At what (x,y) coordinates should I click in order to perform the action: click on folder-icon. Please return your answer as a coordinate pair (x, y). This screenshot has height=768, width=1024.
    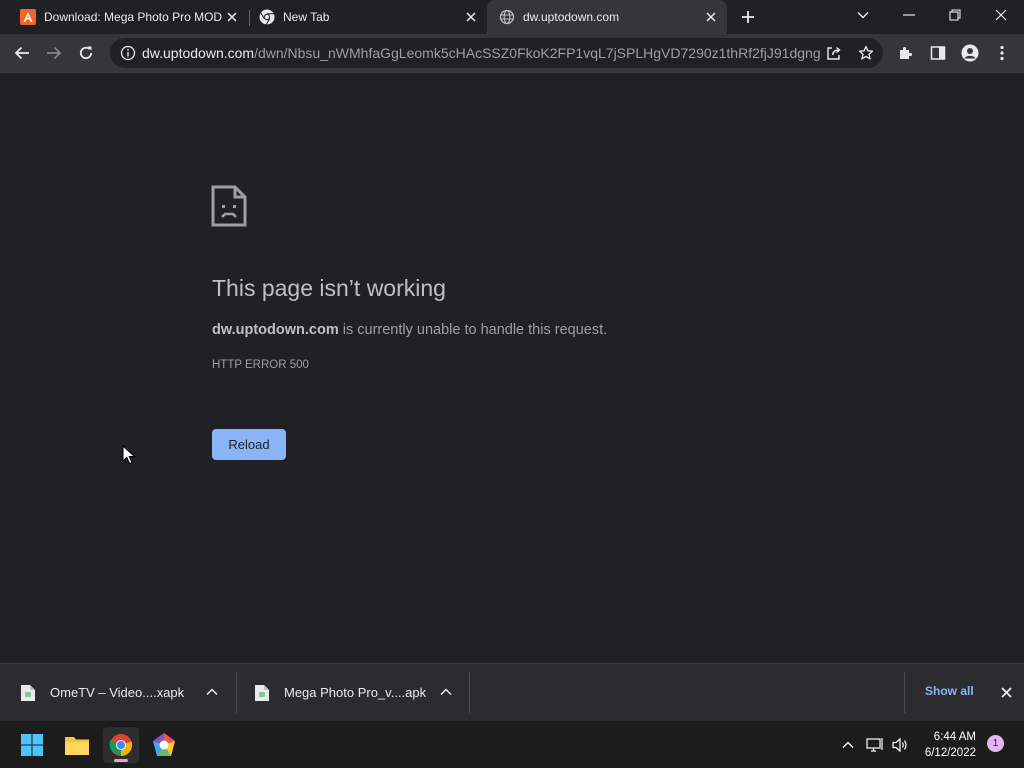
    Looking at the image, I should click on (77, 746).